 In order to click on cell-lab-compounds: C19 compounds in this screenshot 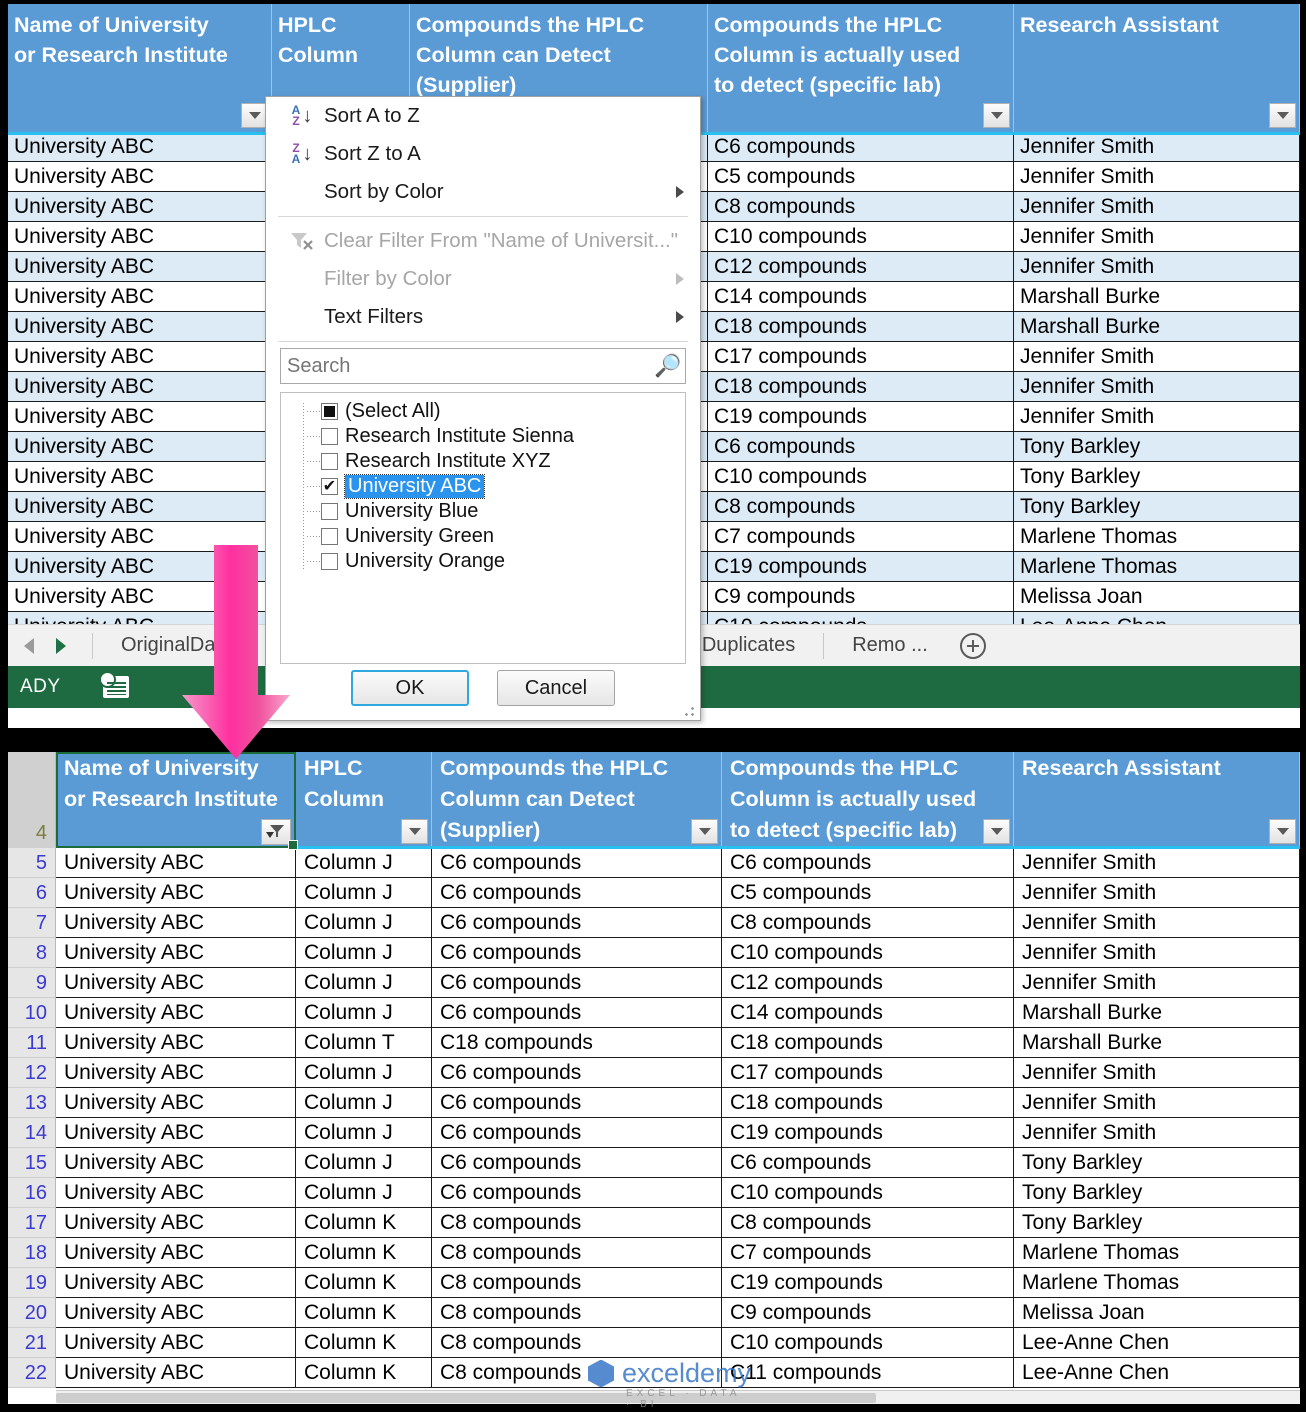, I will do `click(868, 1283)`.